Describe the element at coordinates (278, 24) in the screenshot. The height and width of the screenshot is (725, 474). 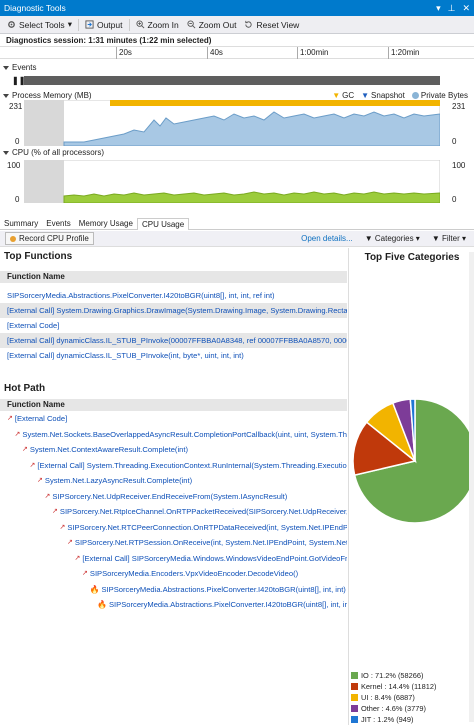
I see `reset-view-label: Reset View` at that location.